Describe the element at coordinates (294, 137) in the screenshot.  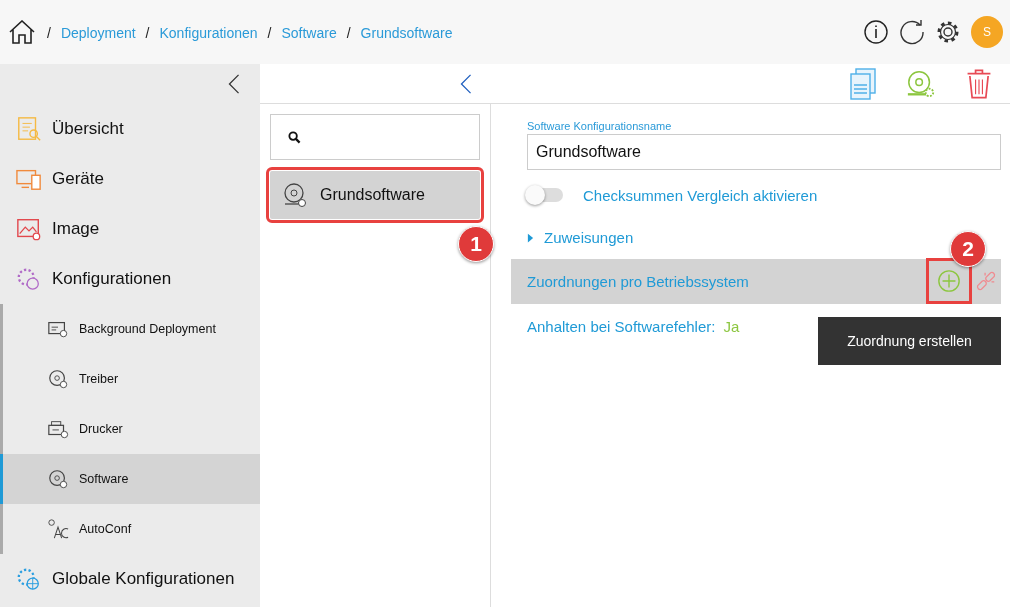
I see `search-icon` at that location.